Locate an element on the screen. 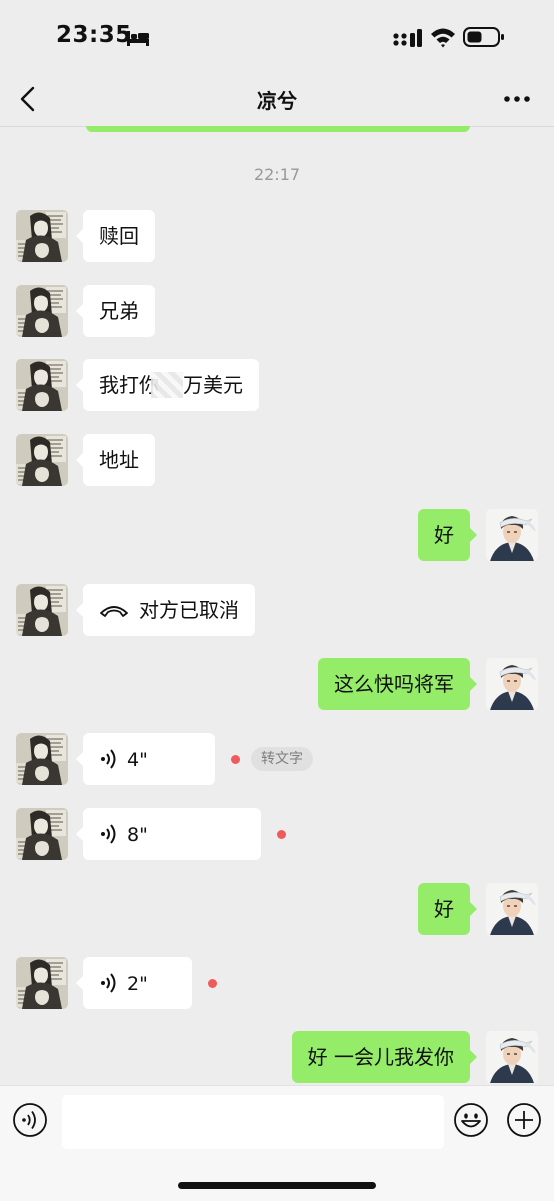 The height and width of the screenshot is (1201, 554). sleep-focus-icon is located at coordinates (138, 38).